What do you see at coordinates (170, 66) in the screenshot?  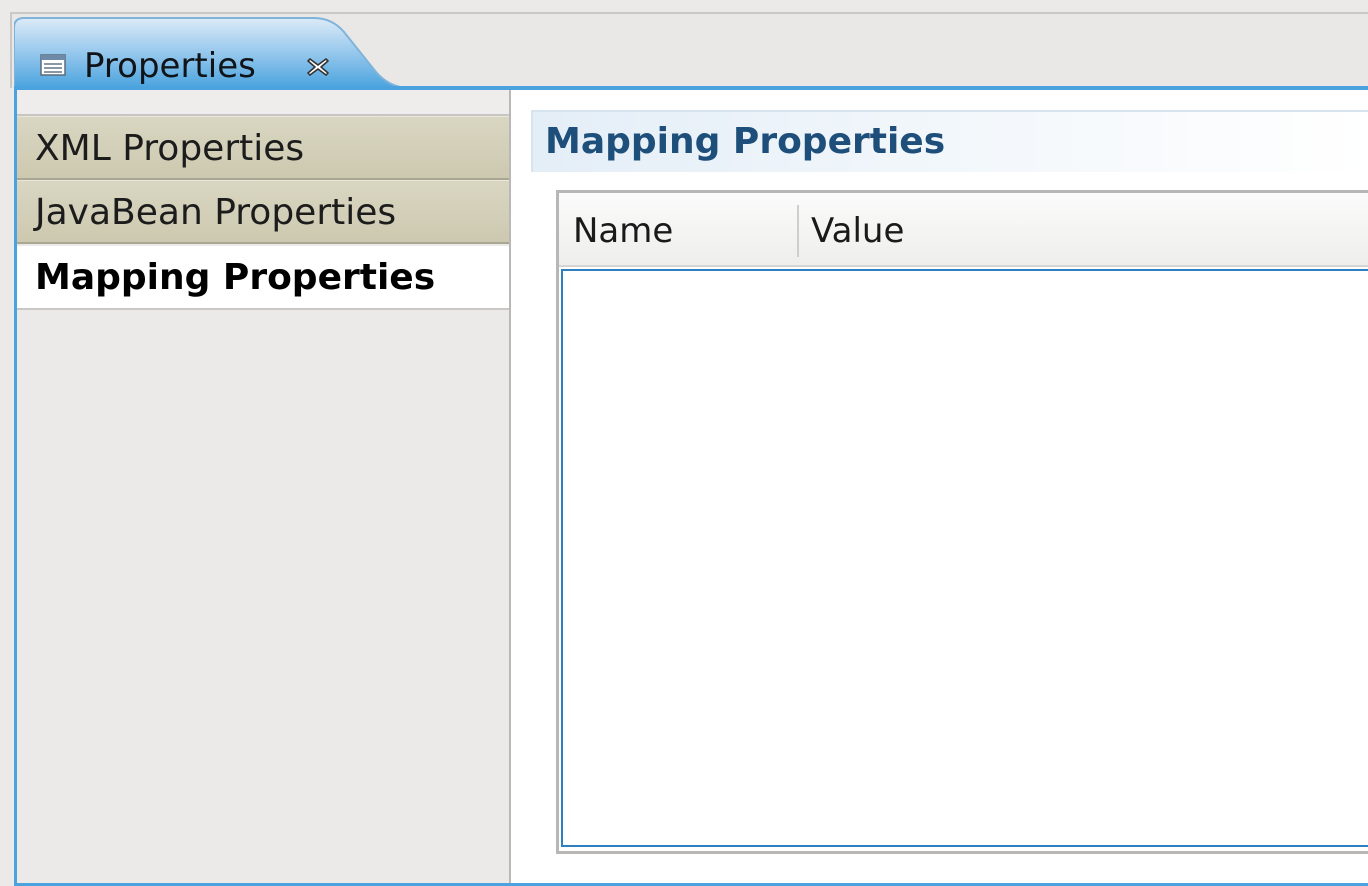 I see `tab-label: Properties` at bounding box center [170, 66].